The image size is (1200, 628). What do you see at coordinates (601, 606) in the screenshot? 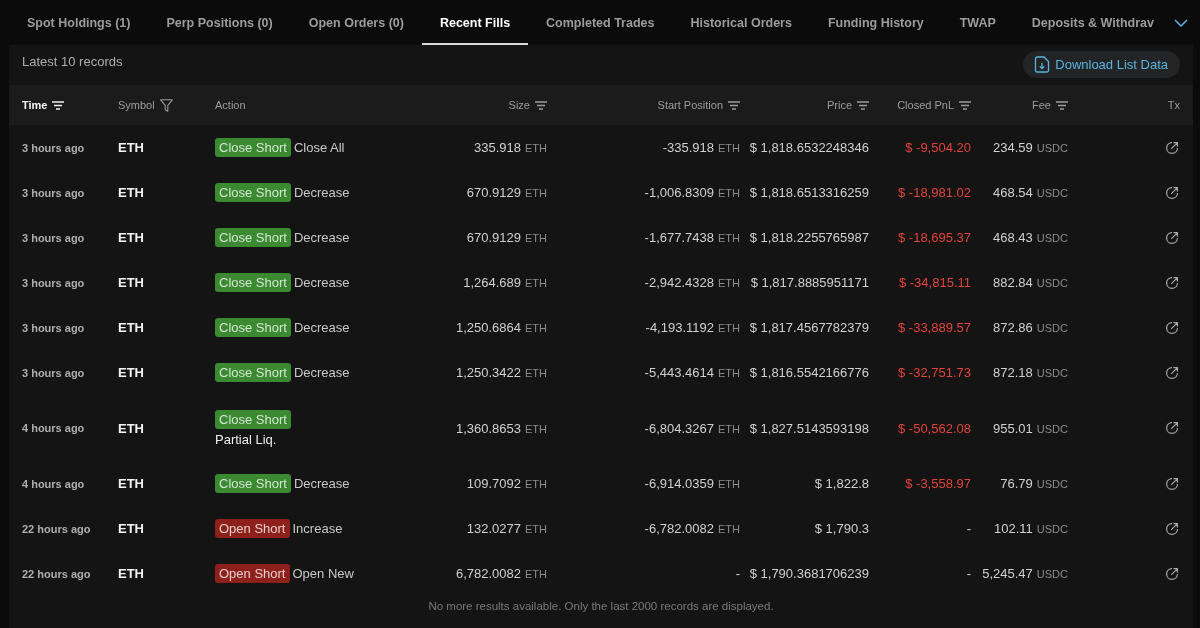
I see `footer-note: No more results available. Only the last 2000 records are displayed.` at bounding box center [601, 606].